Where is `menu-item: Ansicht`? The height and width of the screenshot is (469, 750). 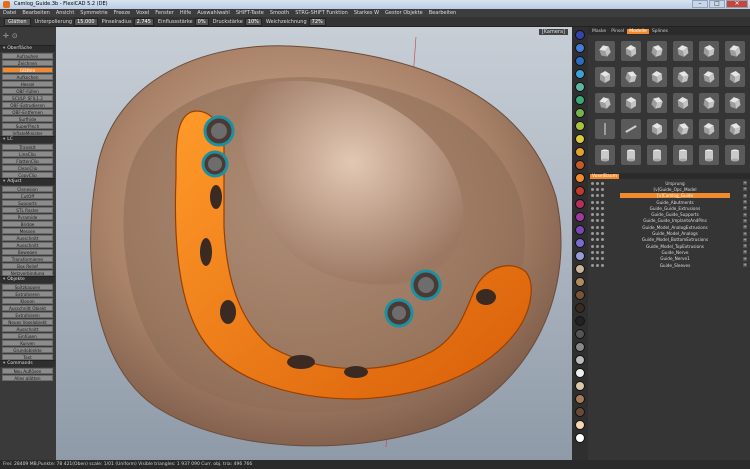
menu-item: Ansicht is located at coordinates (65, 13).